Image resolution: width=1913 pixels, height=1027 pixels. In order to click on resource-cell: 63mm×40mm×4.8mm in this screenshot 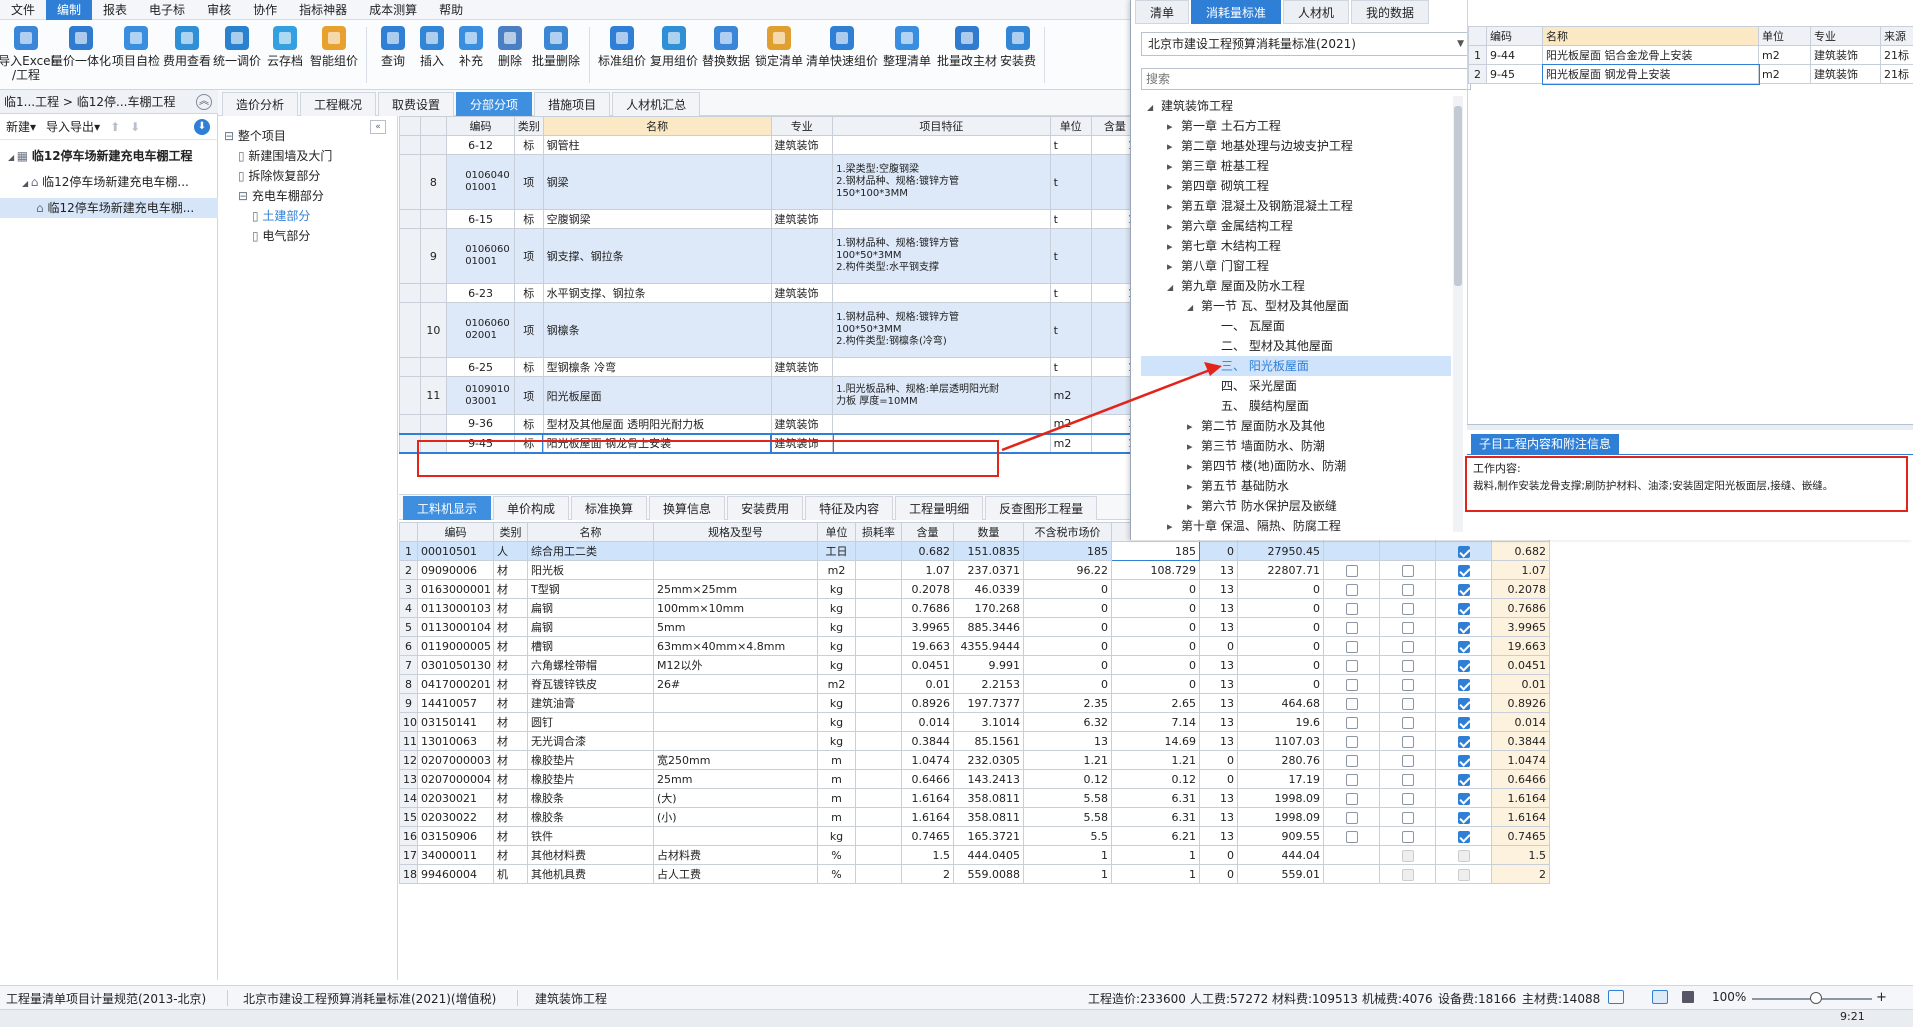, I will do `click(735, 646)`.